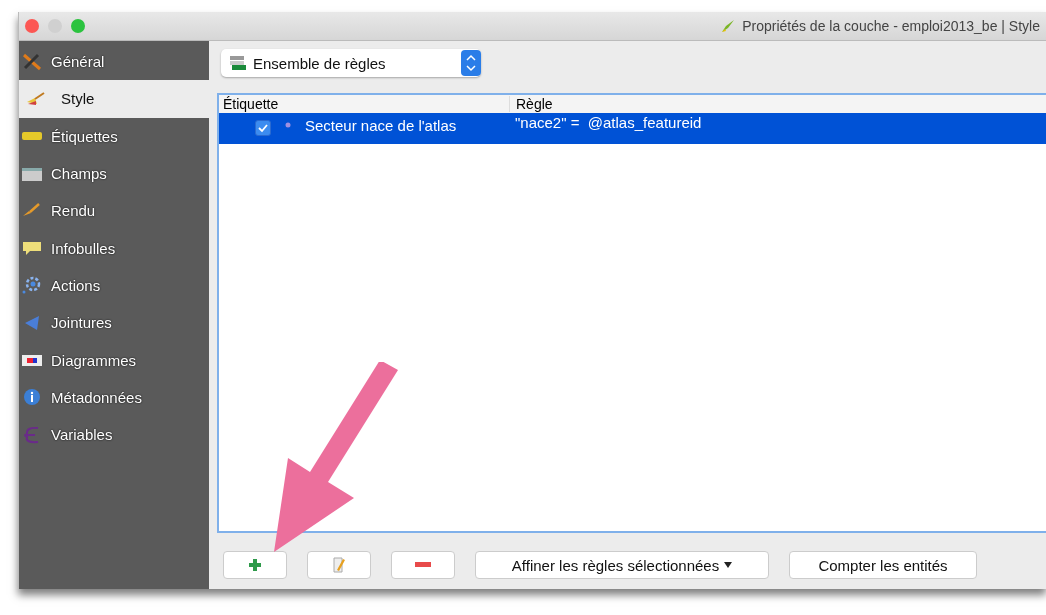  I want to click on edit-button, so click(339, 565).